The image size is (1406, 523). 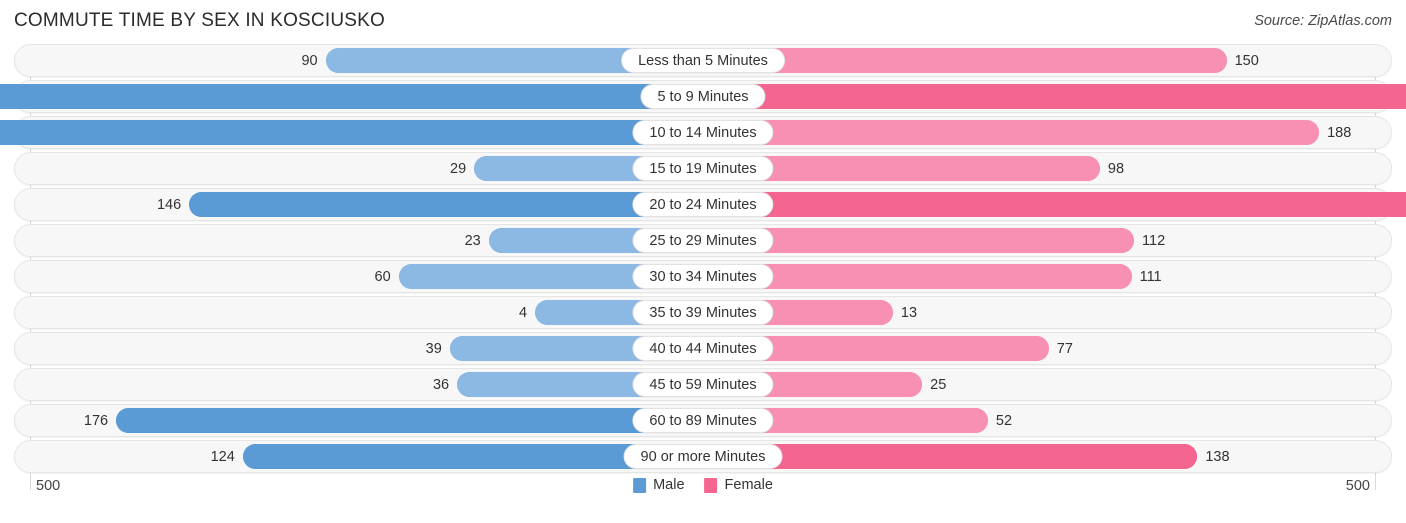 What do you see at coordinates (1217, 457) in the screenshot?
I see `bar-value-female: 138` at bounding box center [1217, 457].